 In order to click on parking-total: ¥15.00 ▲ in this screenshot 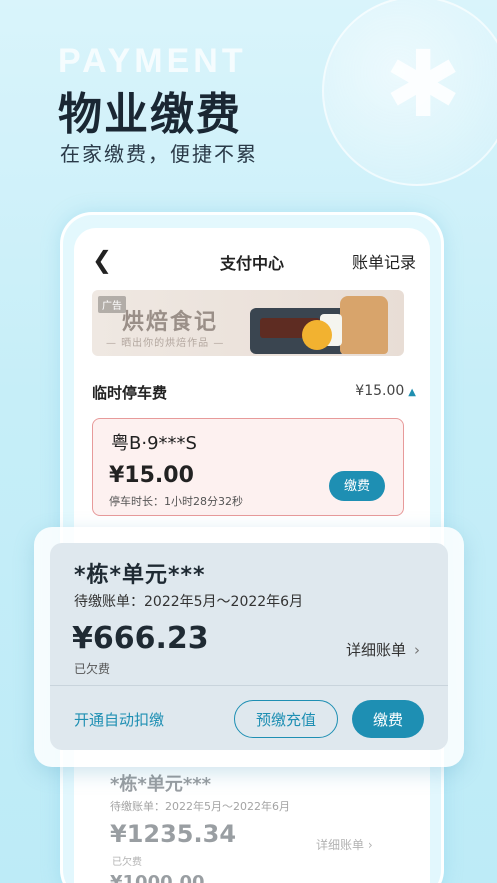, I will do `click(385, 391)`.